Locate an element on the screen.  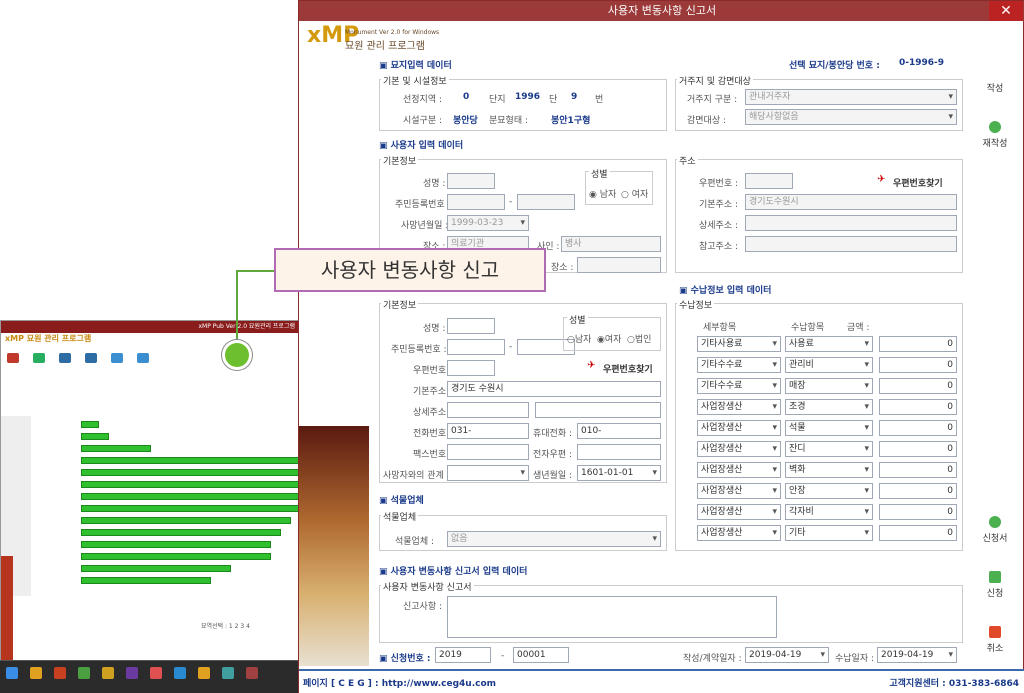
payment-item-select: 석물 is located at coordinates (829, 428).